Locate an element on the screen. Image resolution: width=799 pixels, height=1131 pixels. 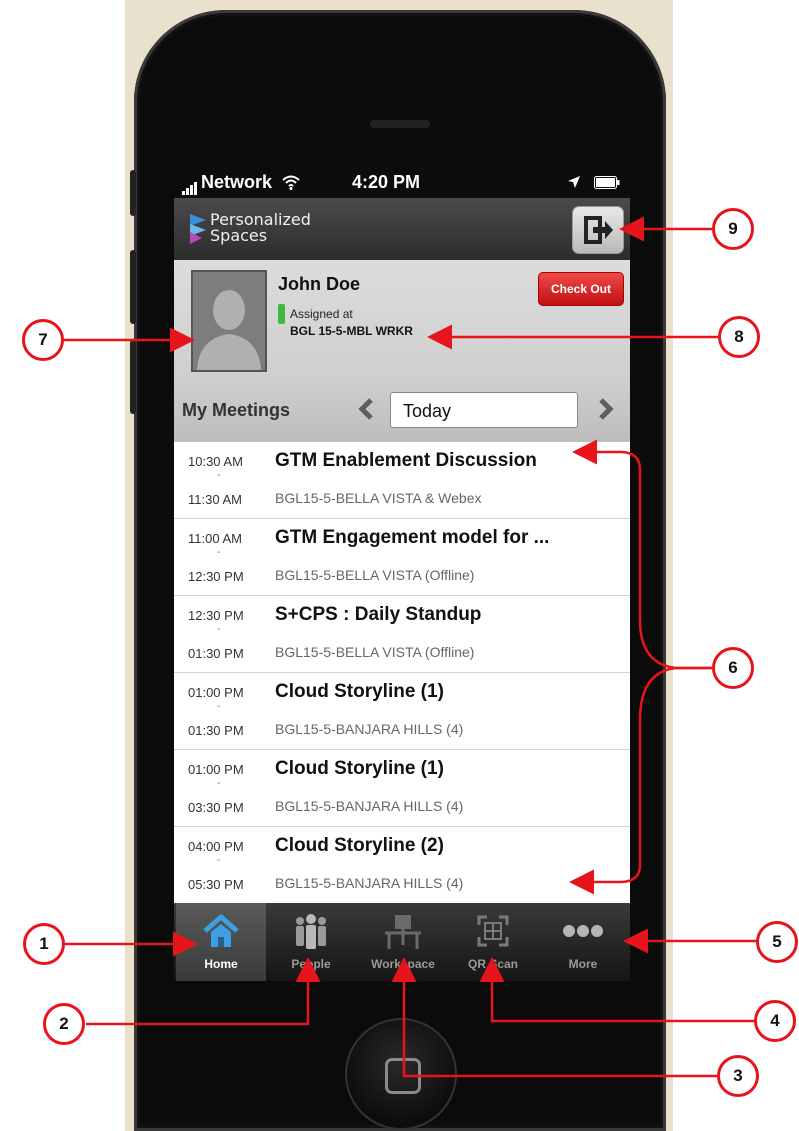
app-logo-text: Personalized Spaces is located at coordinates (260, 228).